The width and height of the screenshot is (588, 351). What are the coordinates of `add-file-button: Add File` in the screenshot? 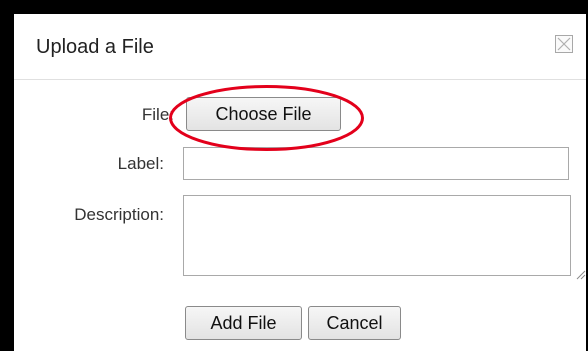 It's located at (243, 323).